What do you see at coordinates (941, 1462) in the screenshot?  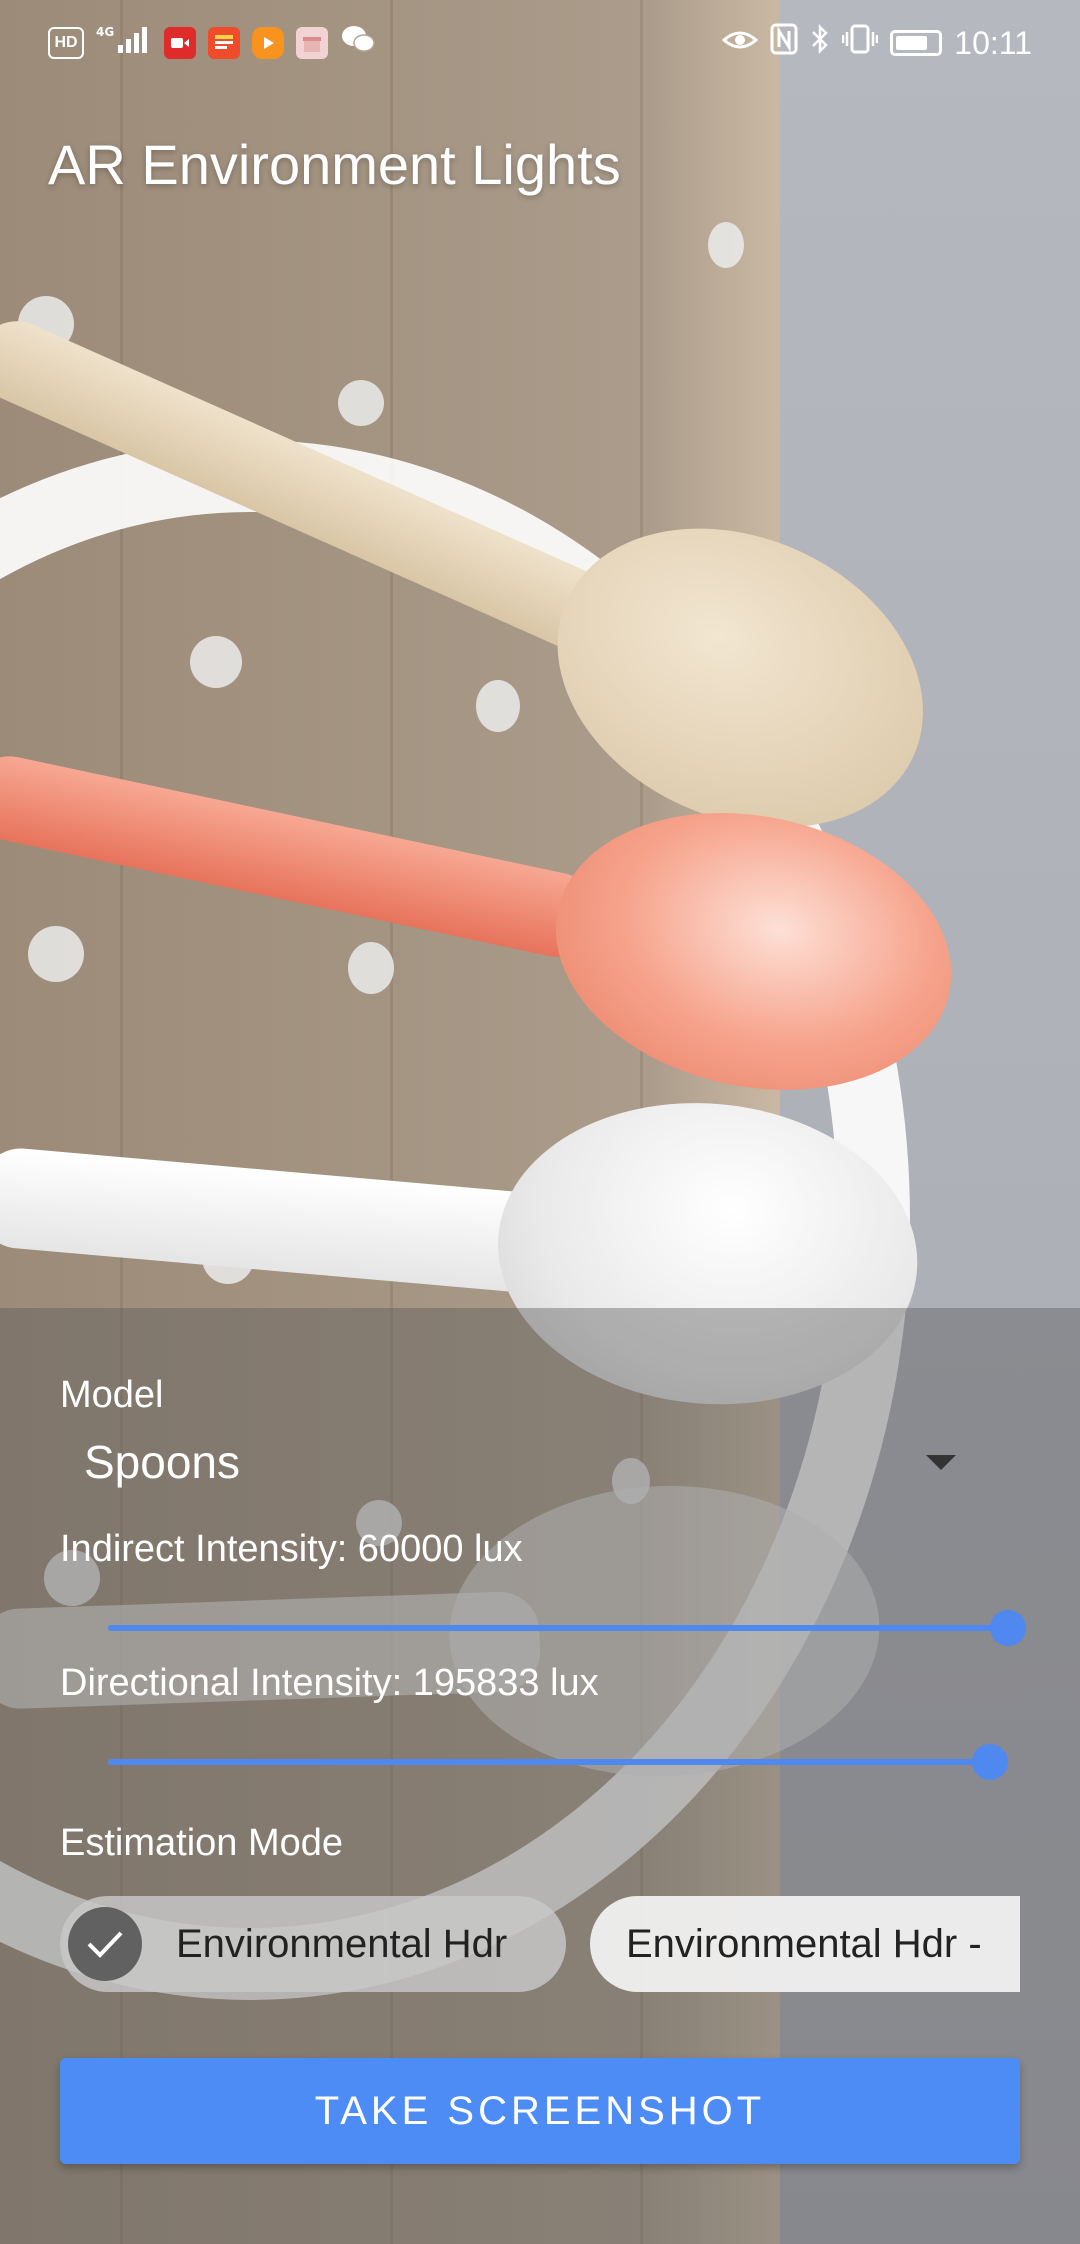 I see `chevron-down-icon` at bounding box center [941, 1462].